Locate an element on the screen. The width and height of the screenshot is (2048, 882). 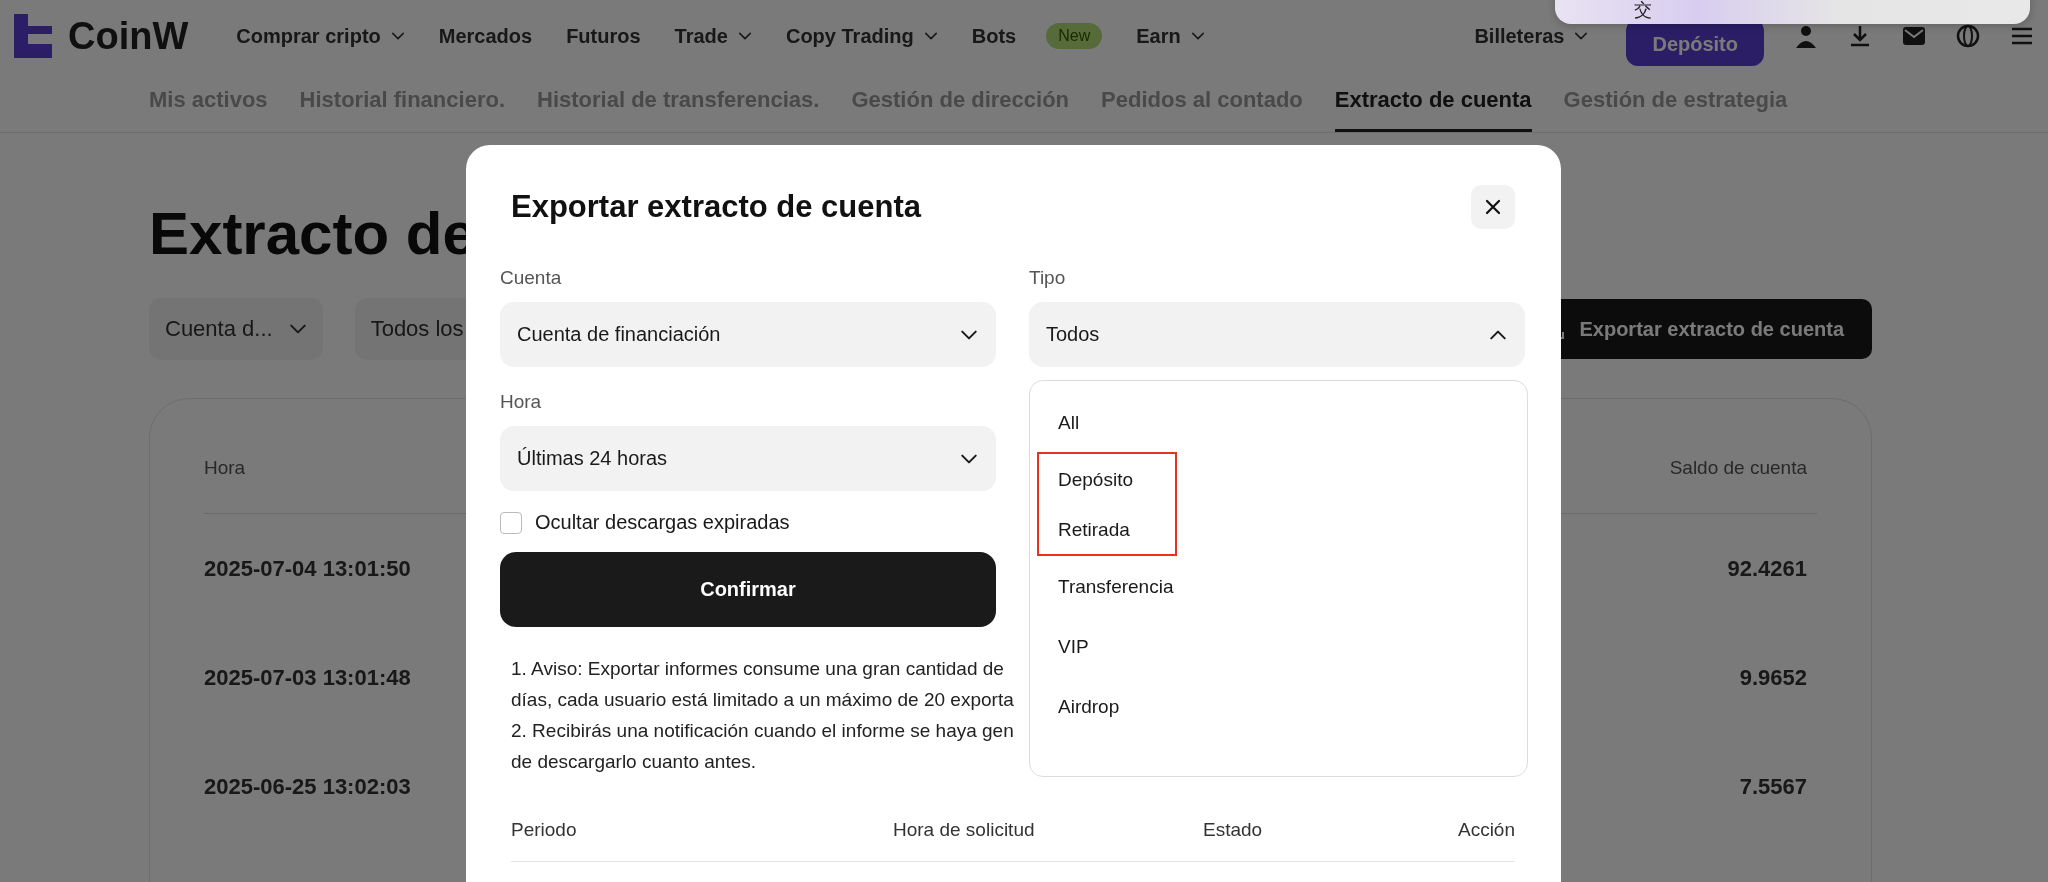
select-field: Cuenta de financiación is located at coordinates (748, 334).